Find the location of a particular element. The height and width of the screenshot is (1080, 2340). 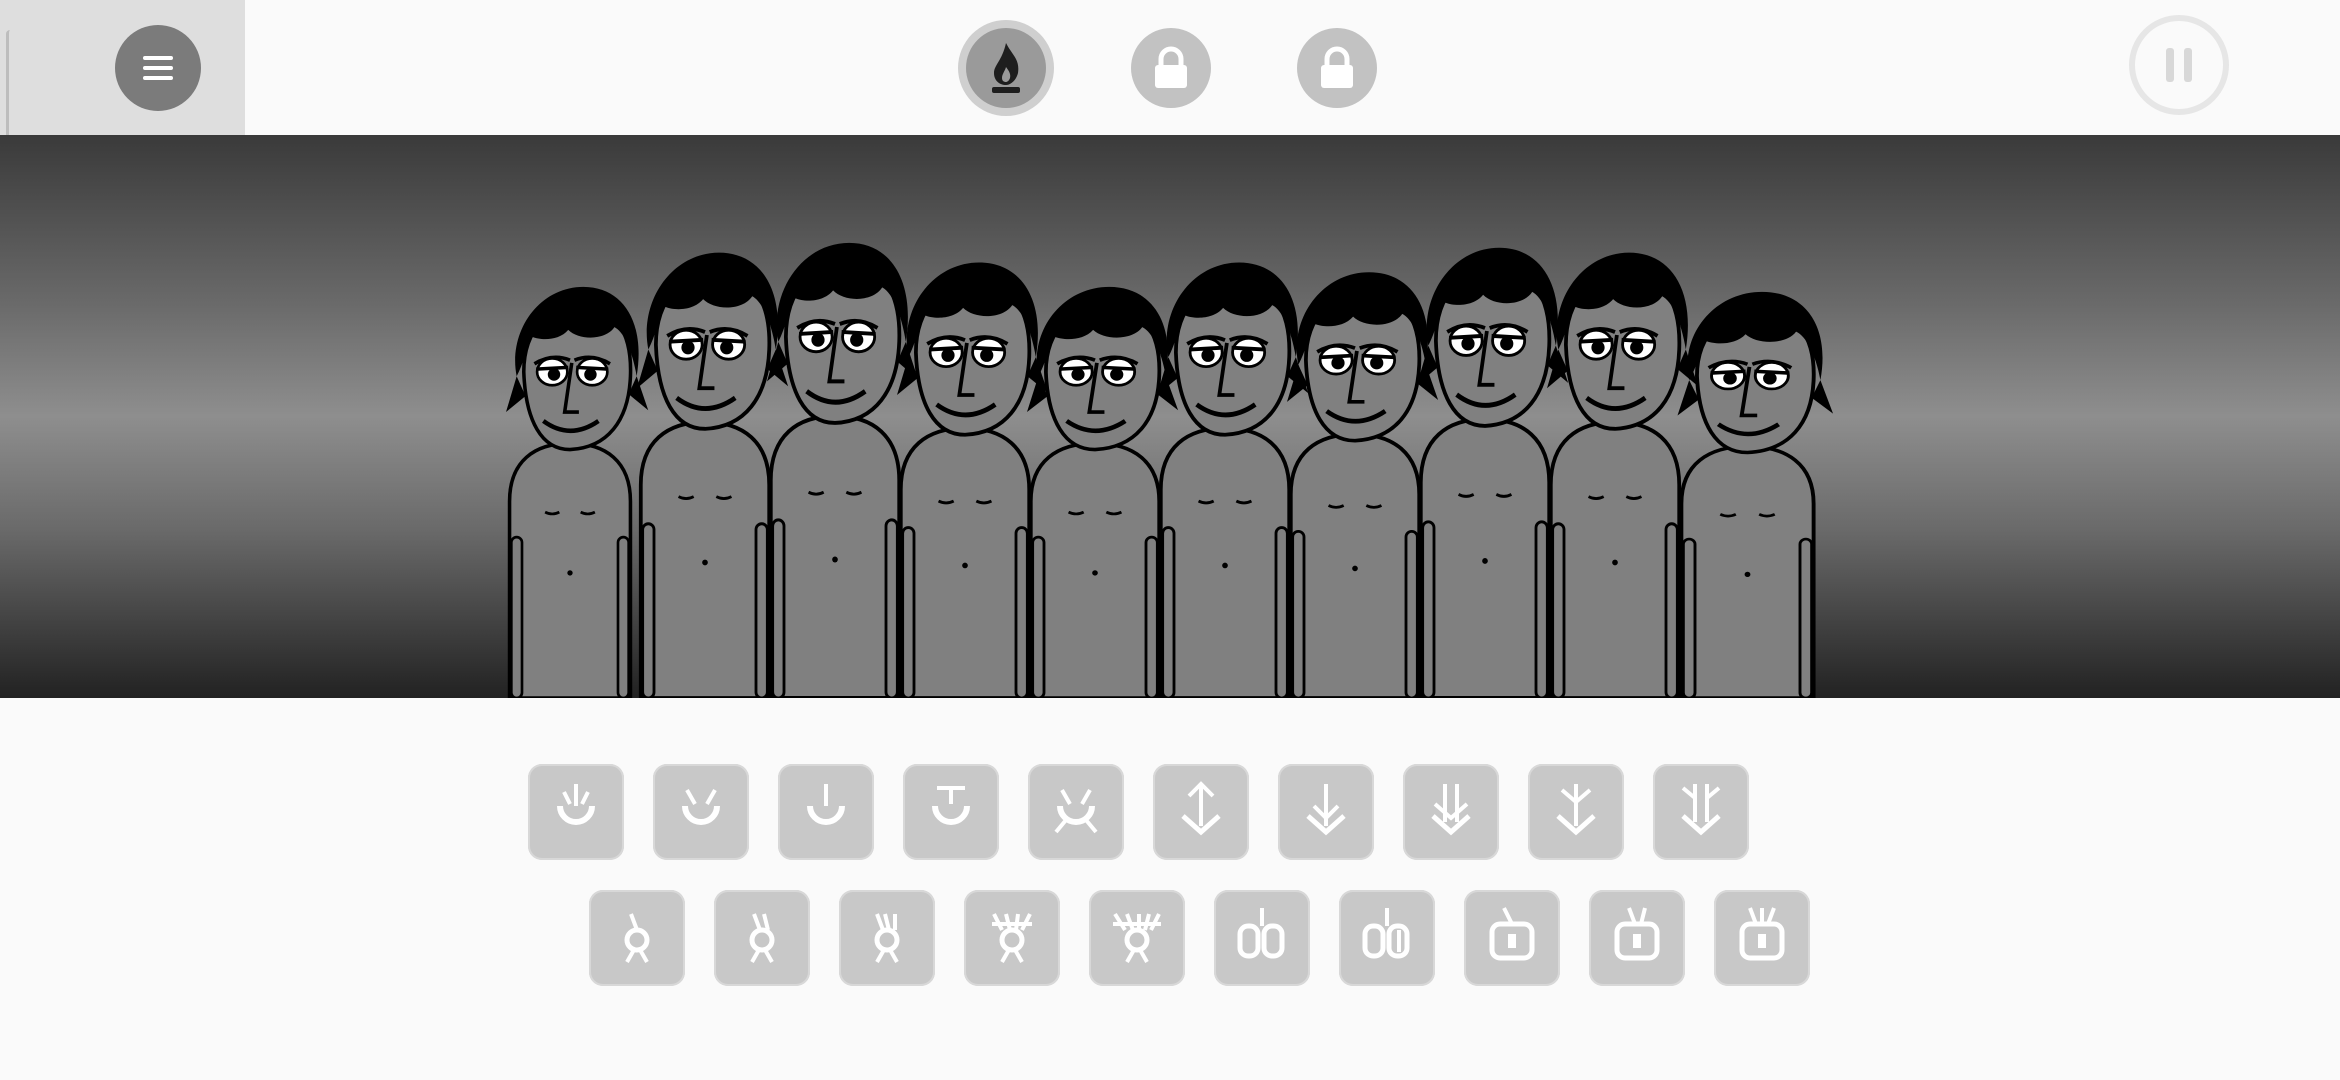

pause-icon is located at coordinates (2179, 65).